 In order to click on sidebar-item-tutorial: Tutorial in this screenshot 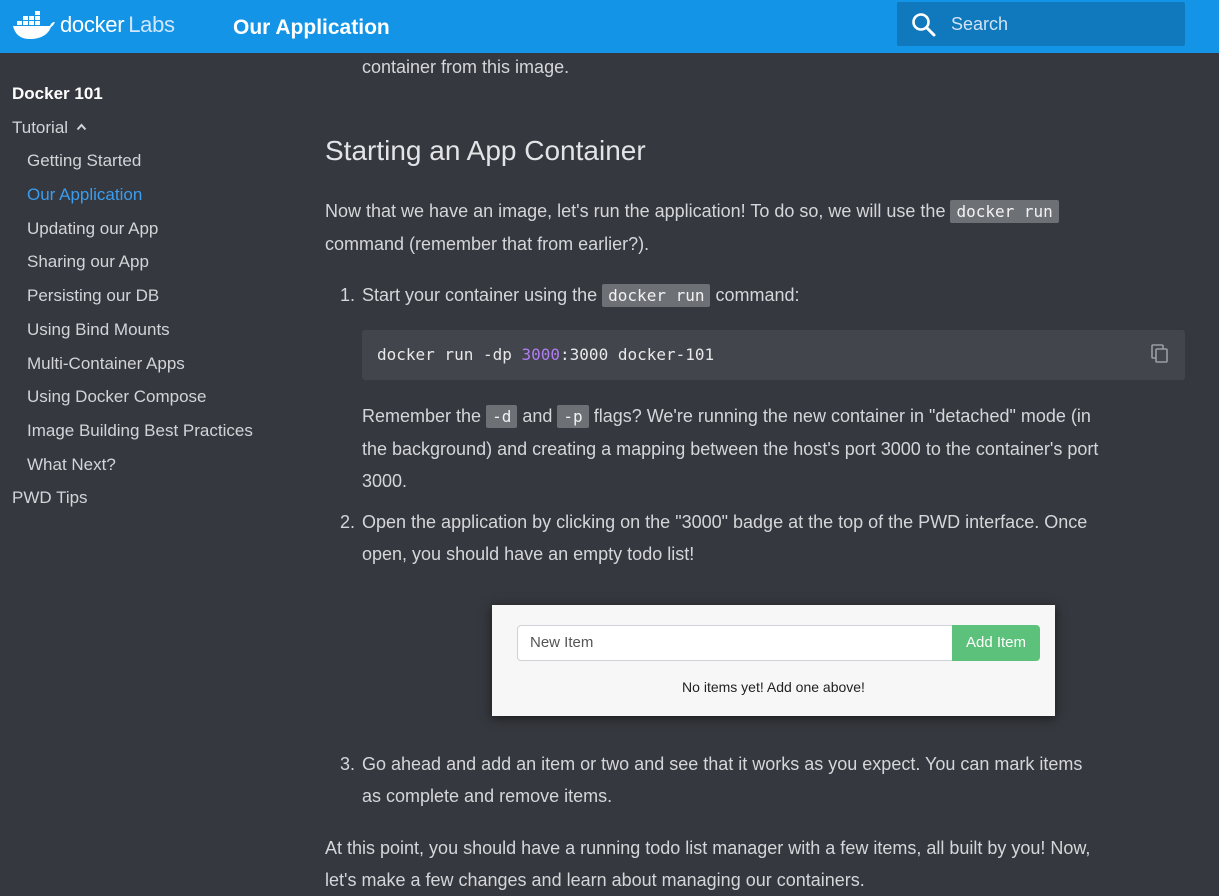, I will do `click(49, 128)`.